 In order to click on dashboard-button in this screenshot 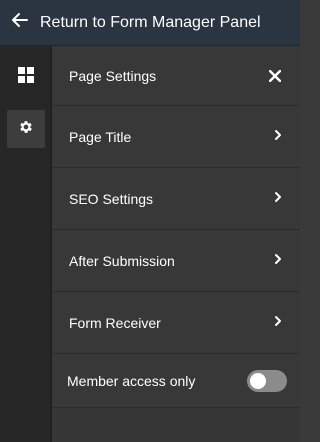, I will do `click(26, 77)`.